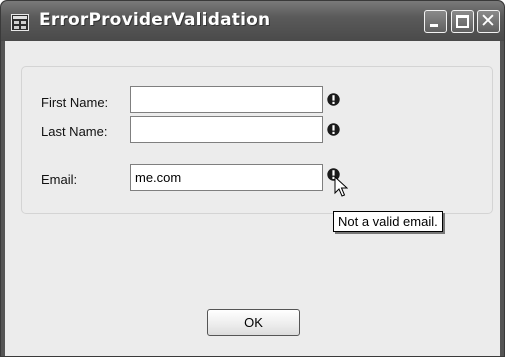  Describe the element at coordinates (75, 102) in the screenshot. I see `first-name-label: First Name:` at that location.